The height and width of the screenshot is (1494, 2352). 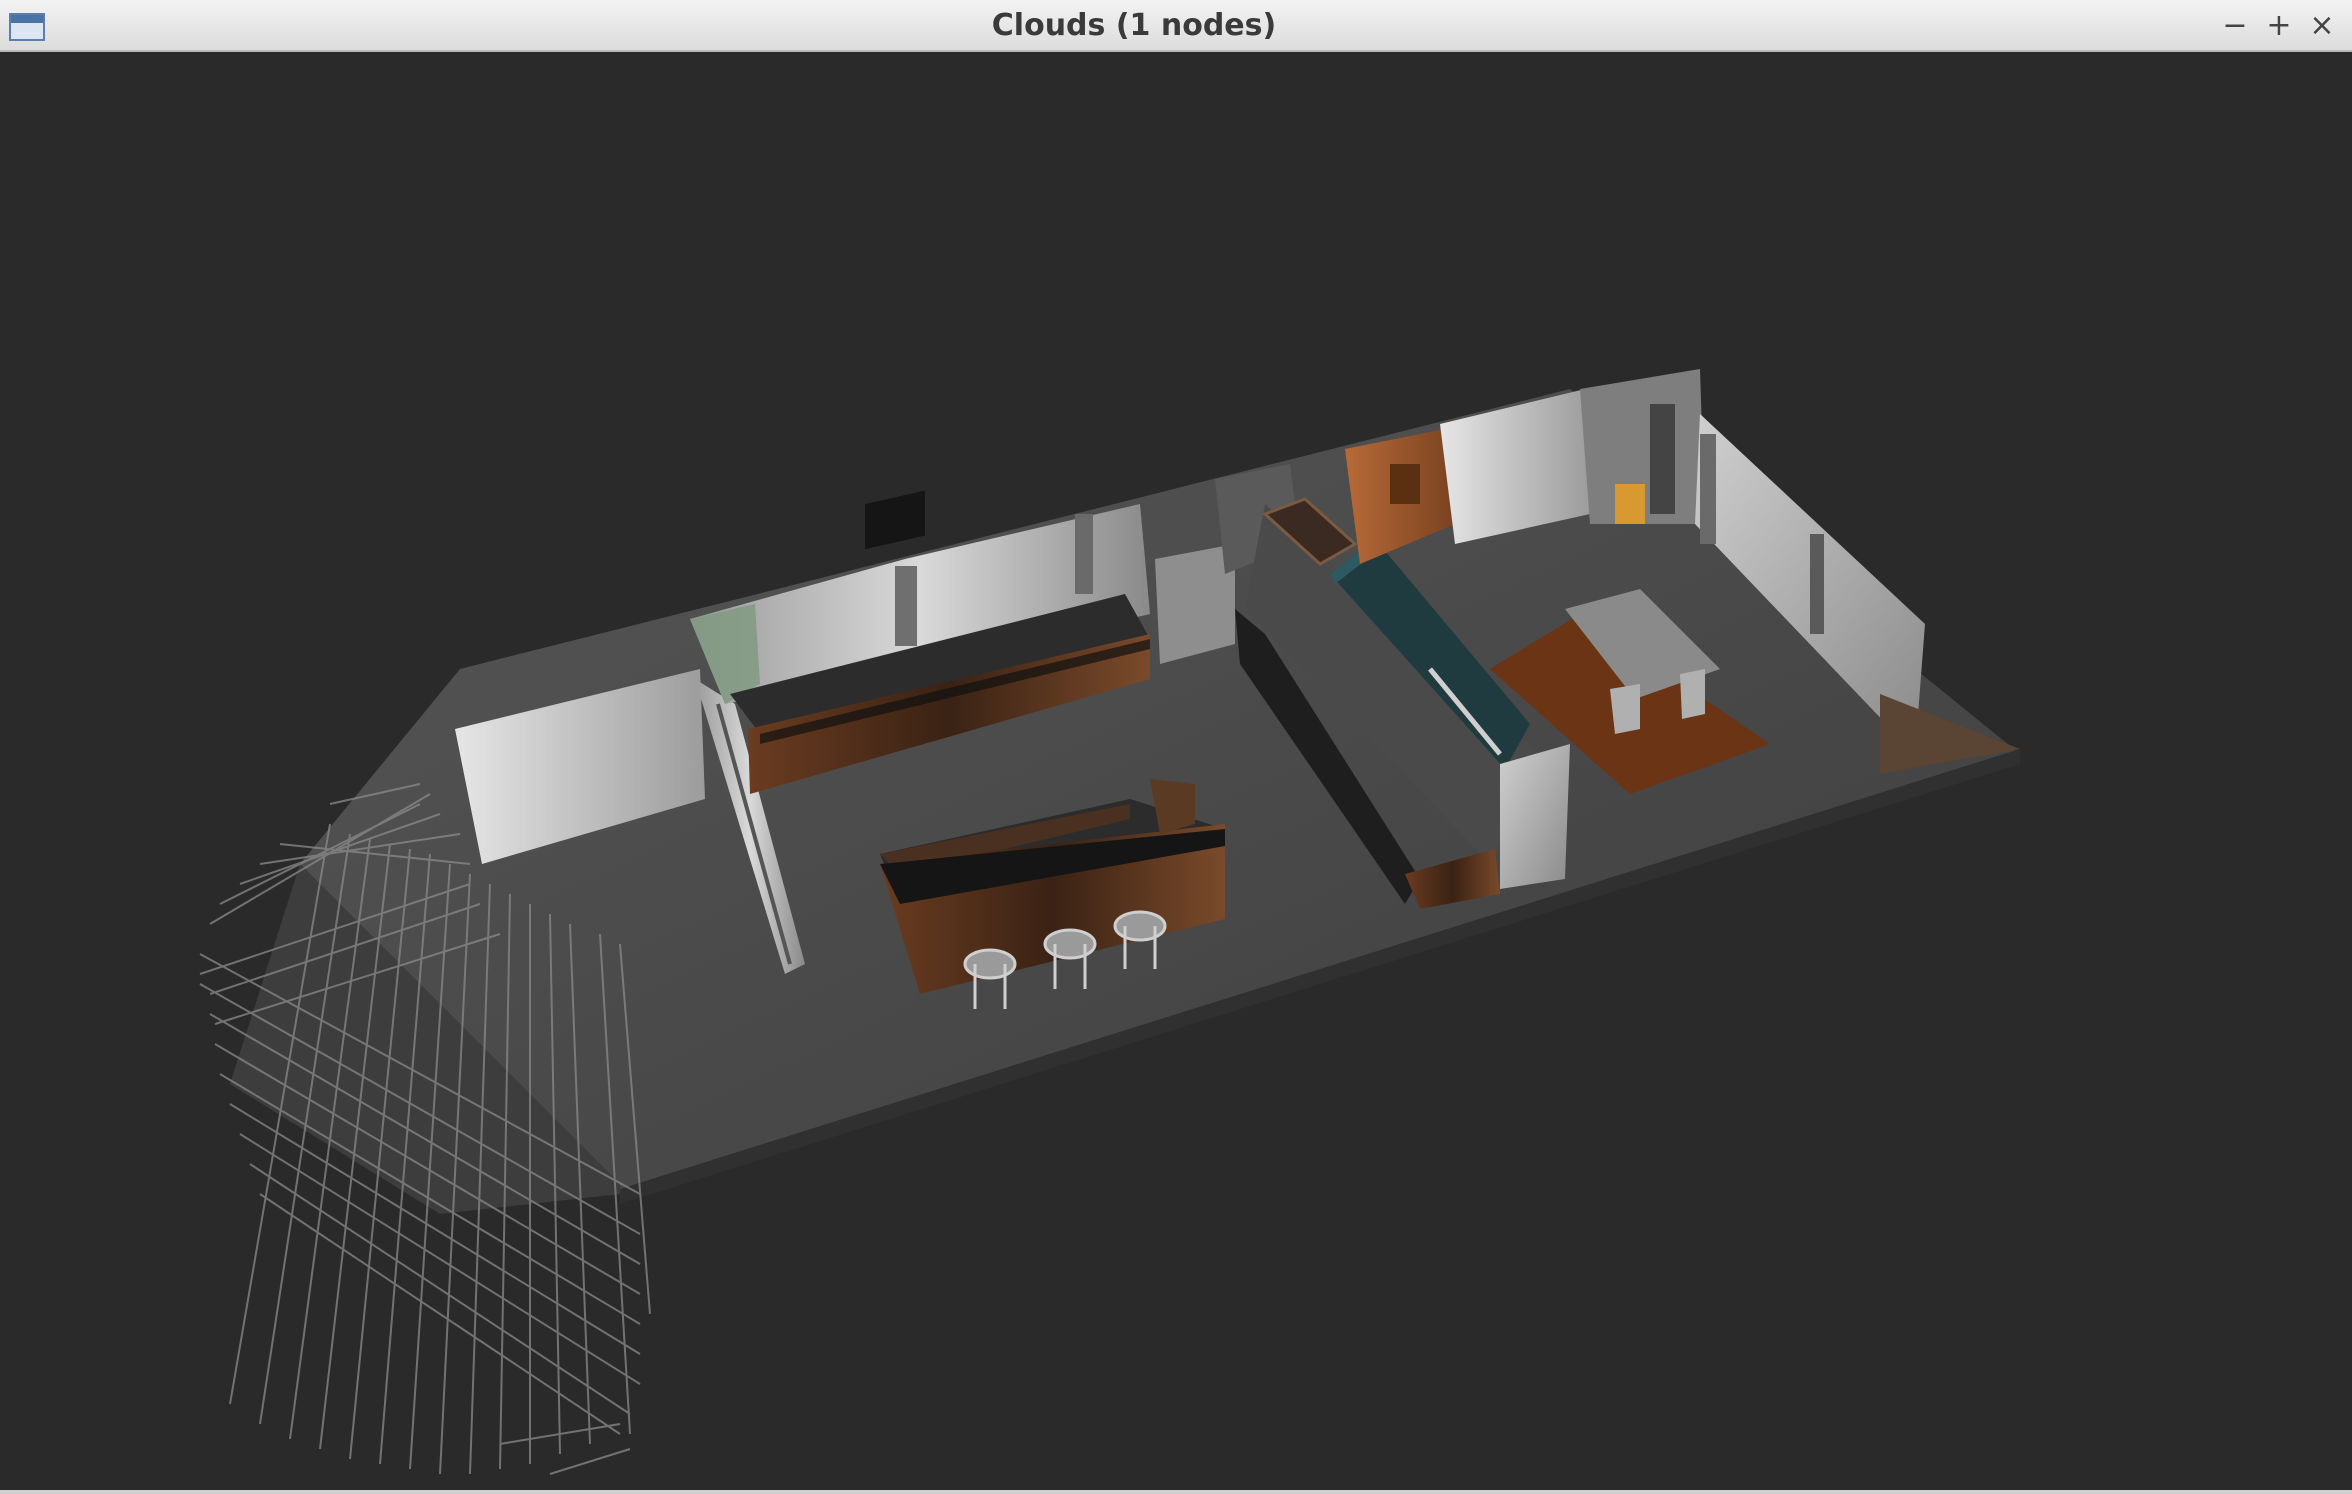 What do you see at coordinates (2322, 26) in the screenshot?
I see `close-button: ×` at bounding box center [2322, 26].